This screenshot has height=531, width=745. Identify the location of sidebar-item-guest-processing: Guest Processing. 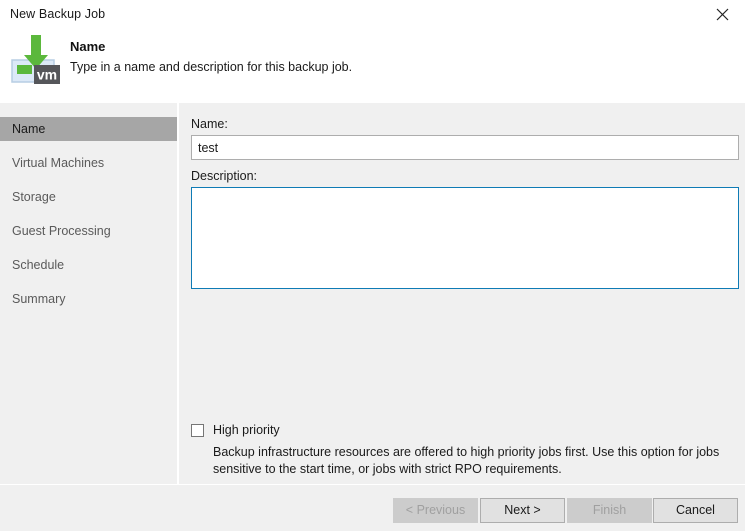
(88, 231).